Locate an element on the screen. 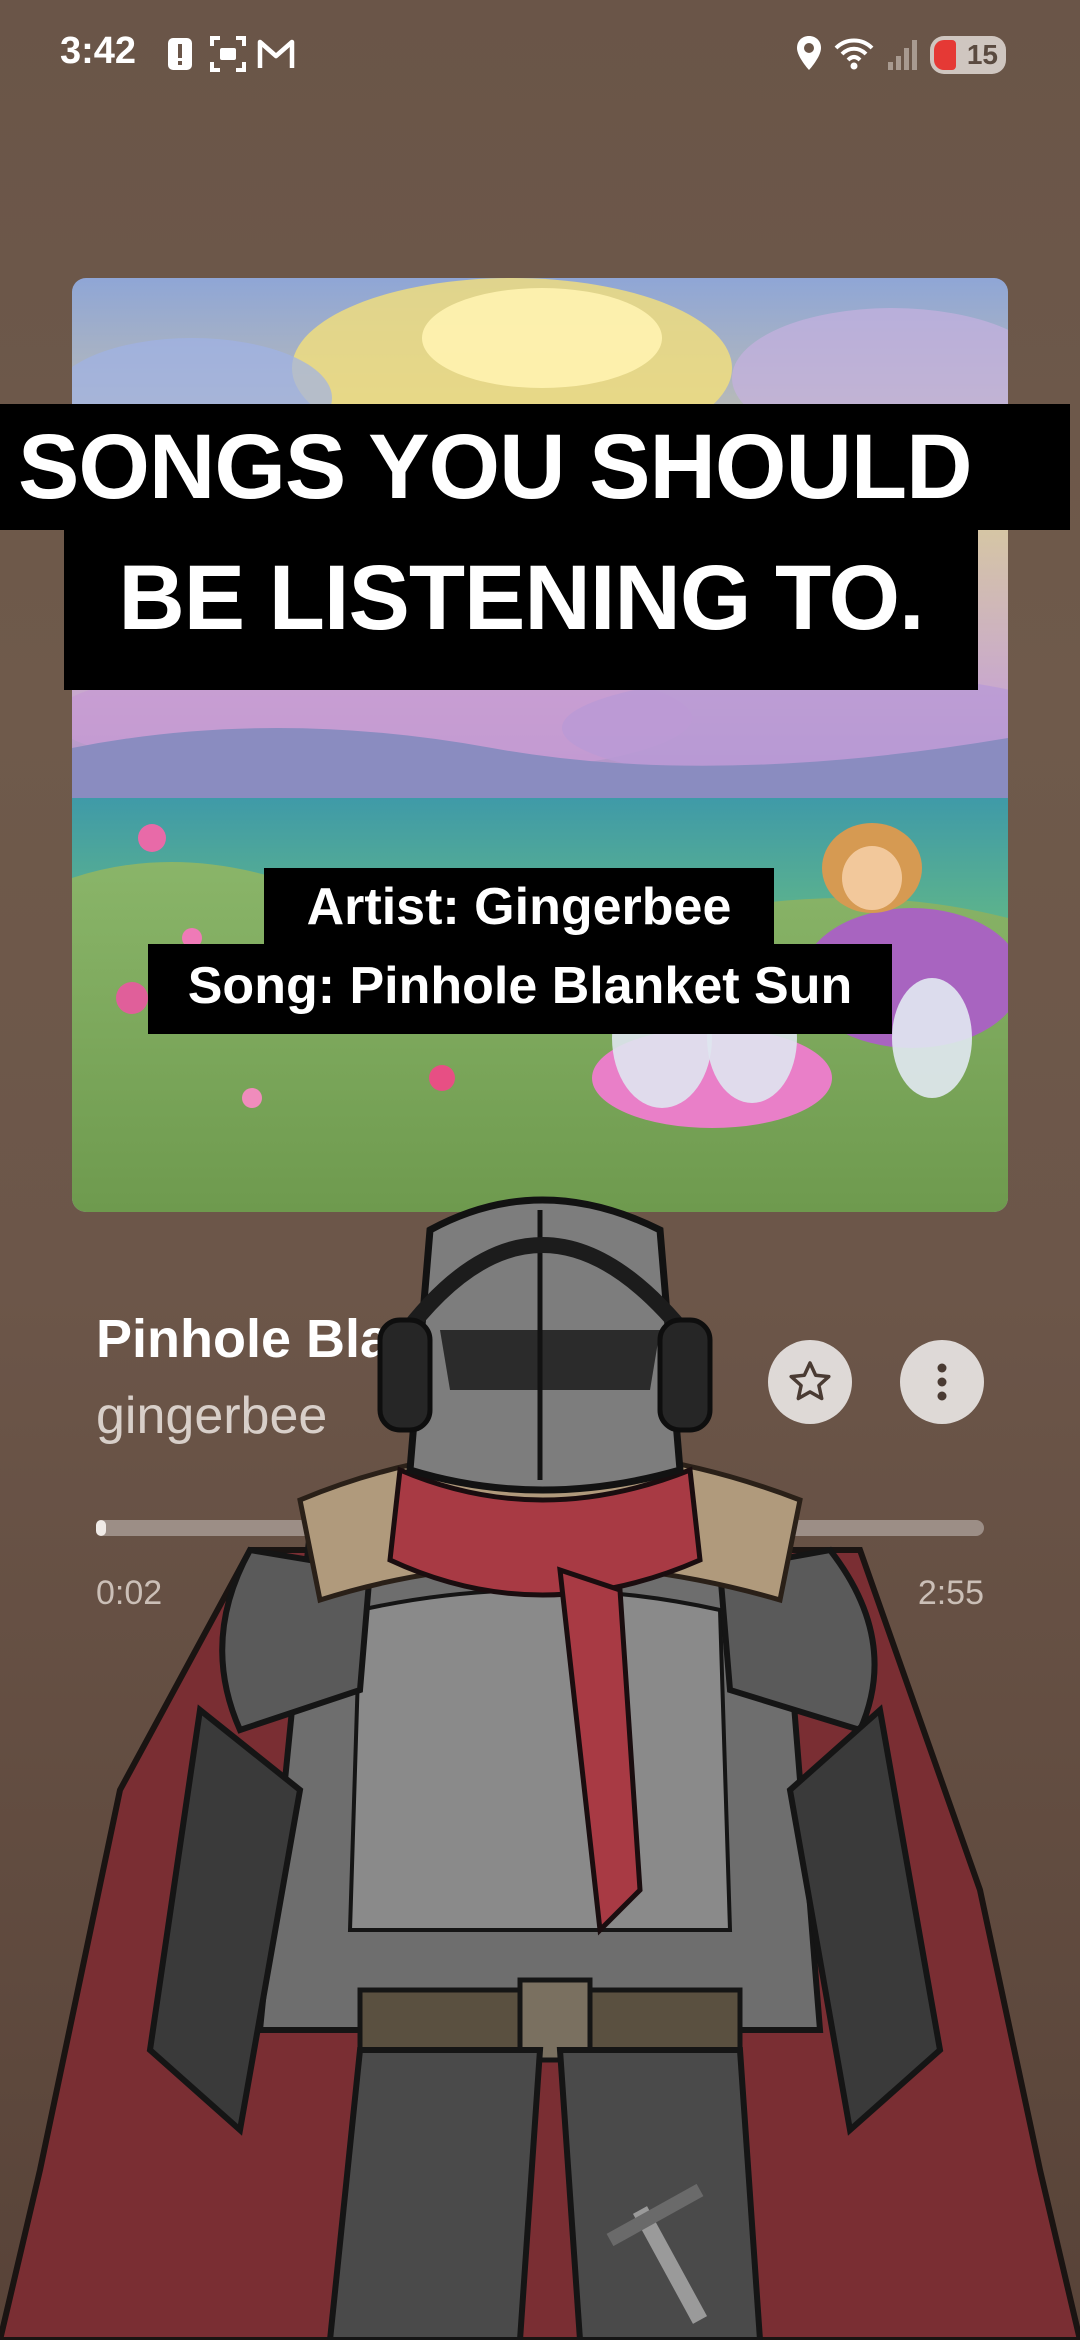 The height and width of the screenshot is (2340, 1080). alert-icon is located at coordinates (180, 54).